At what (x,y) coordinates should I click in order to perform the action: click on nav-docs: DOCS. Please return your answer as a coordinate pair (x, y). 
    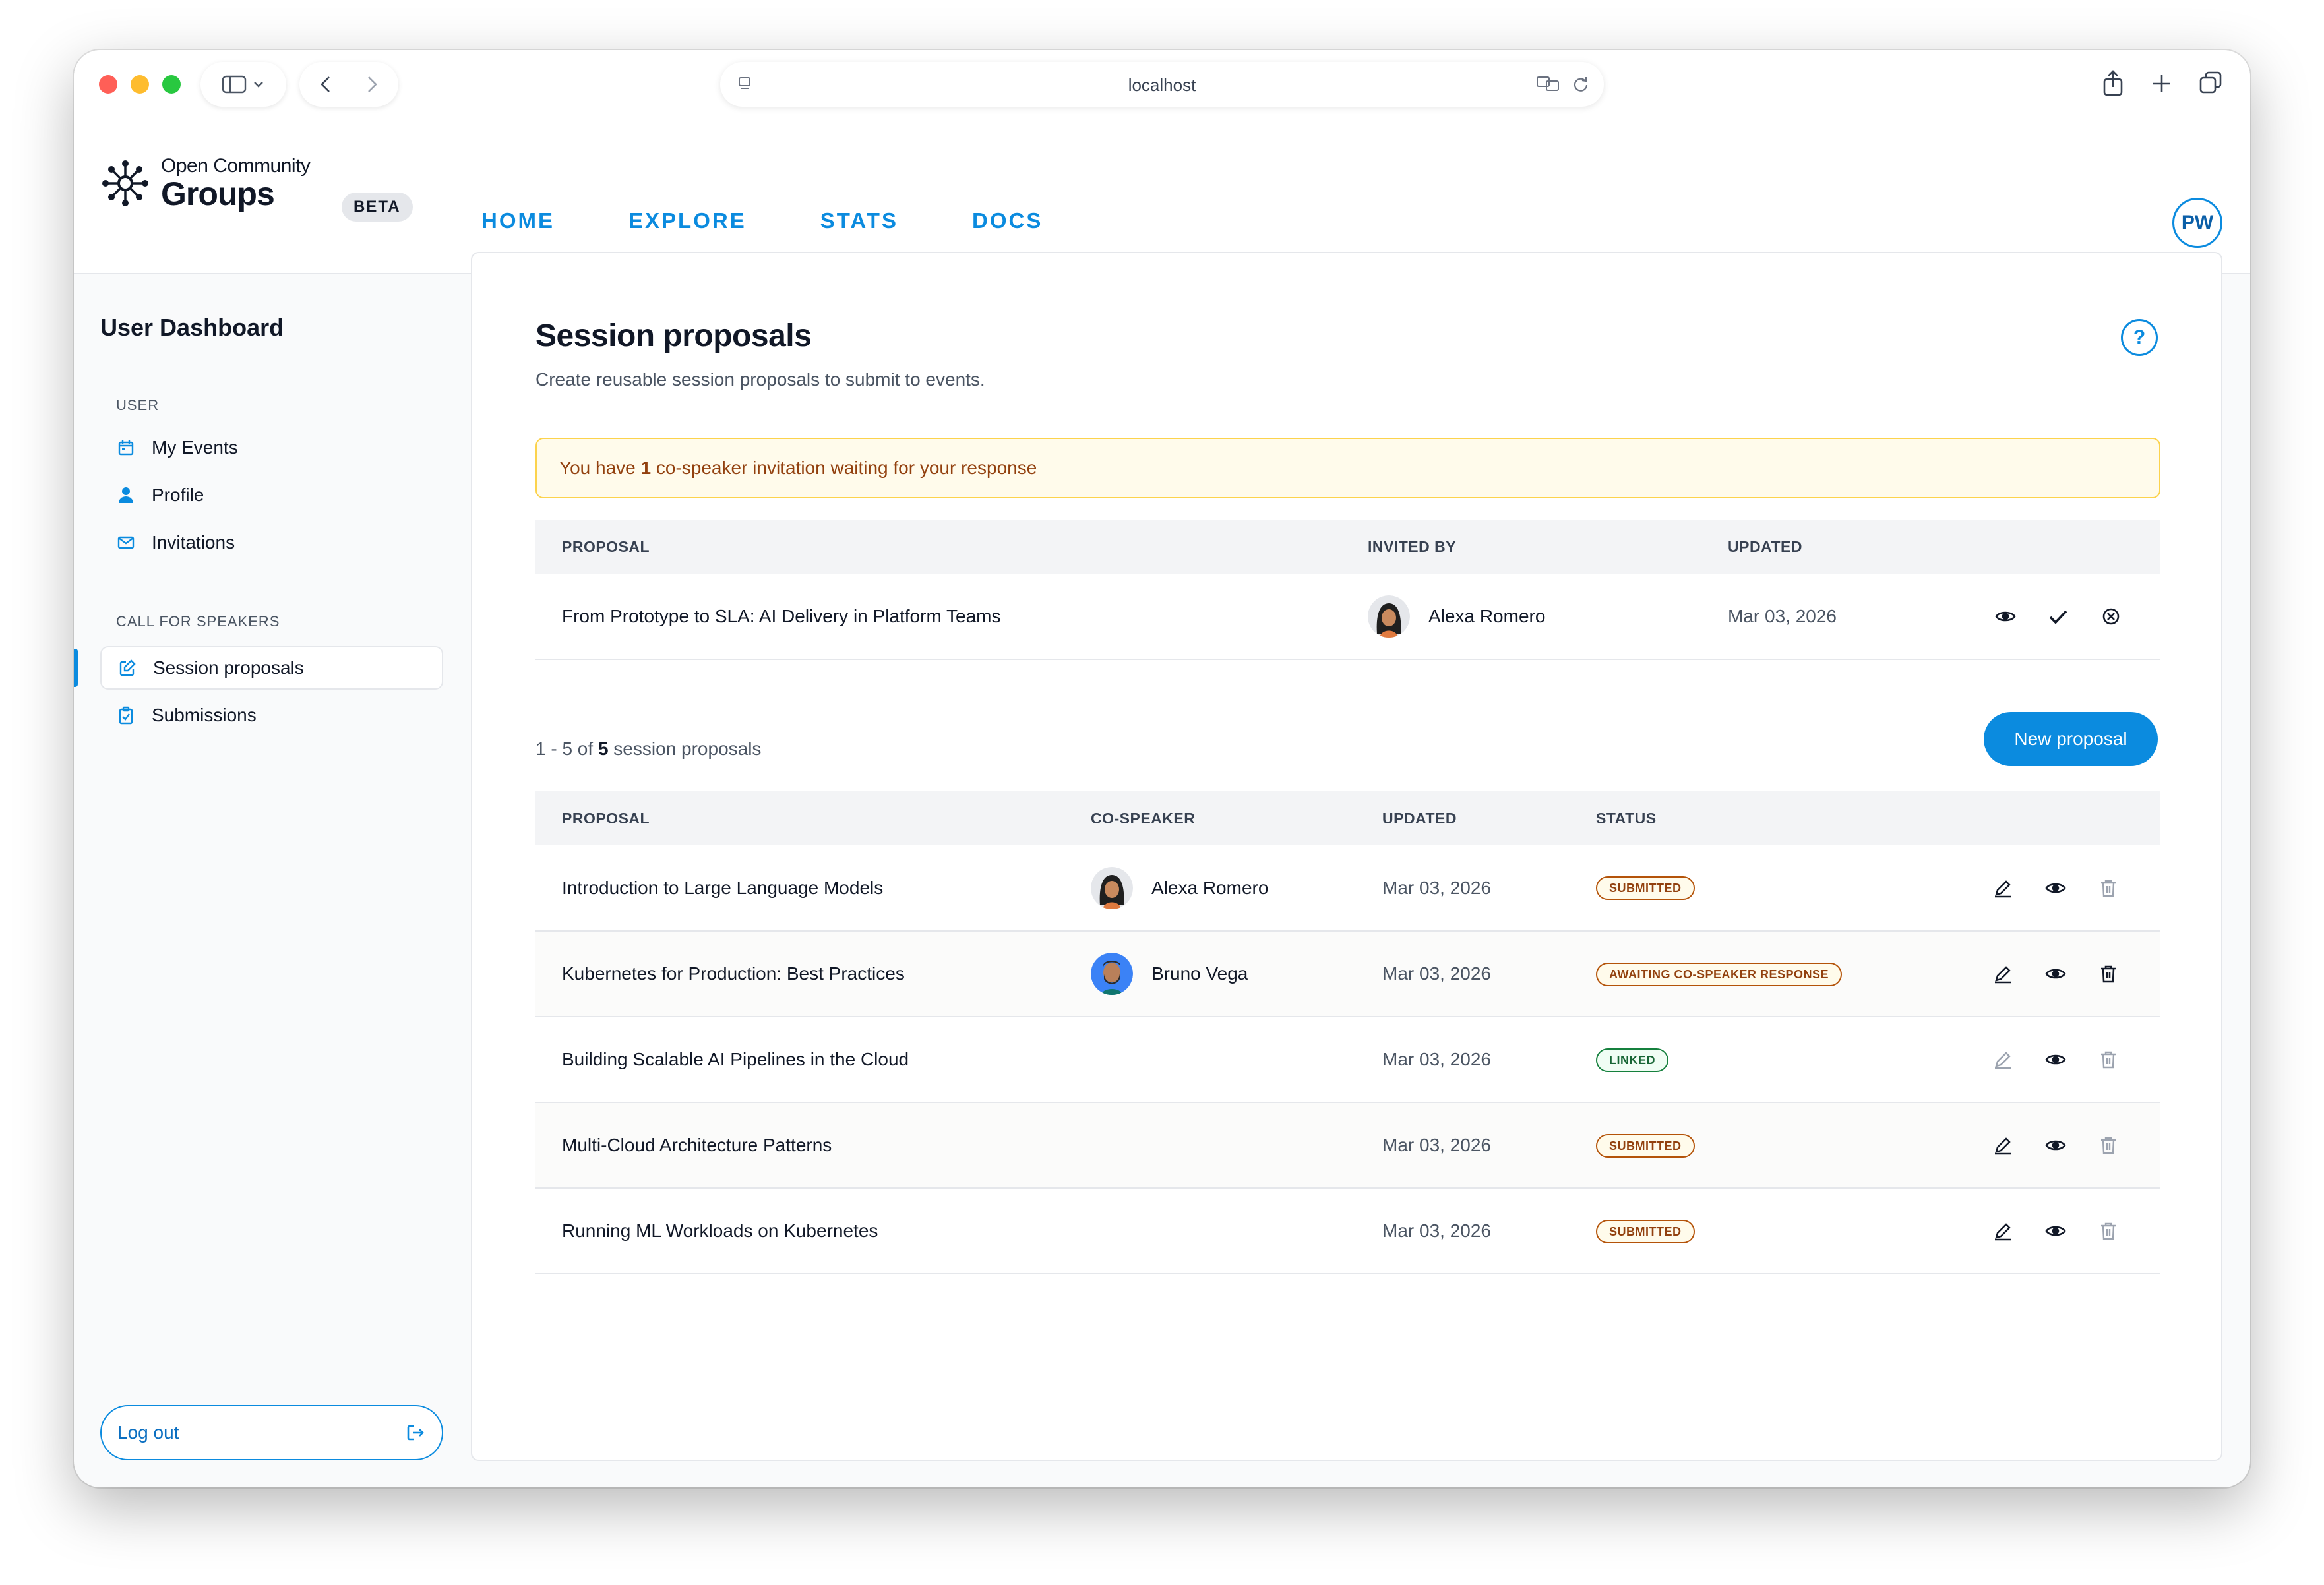
    Looking at the image, I should click on (1007, 220).